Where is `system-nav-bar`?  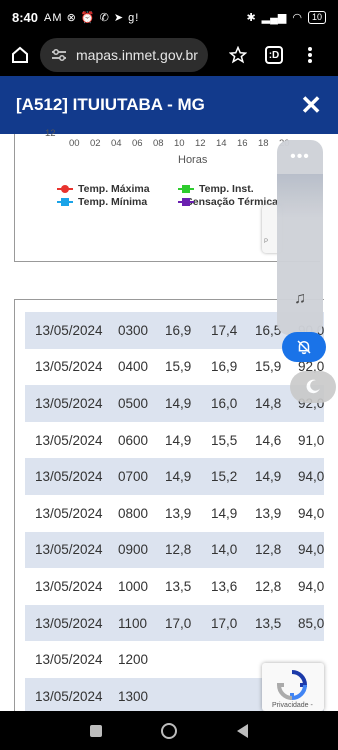
system-nav-bar is located at coordinates (169, 730).